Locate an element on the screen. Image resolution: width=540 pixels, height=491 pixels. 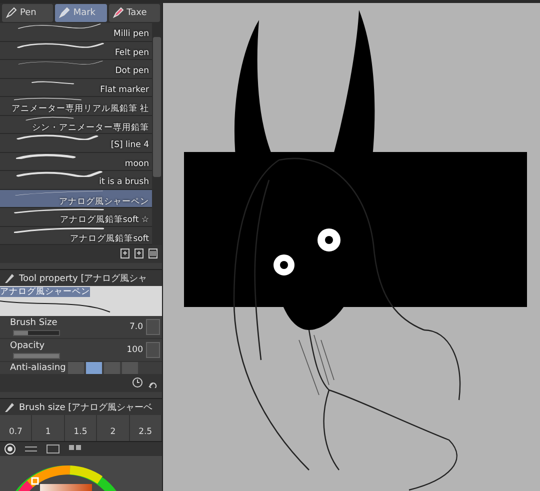
brush-item: Dot pen is located at coordinates (76, 69).